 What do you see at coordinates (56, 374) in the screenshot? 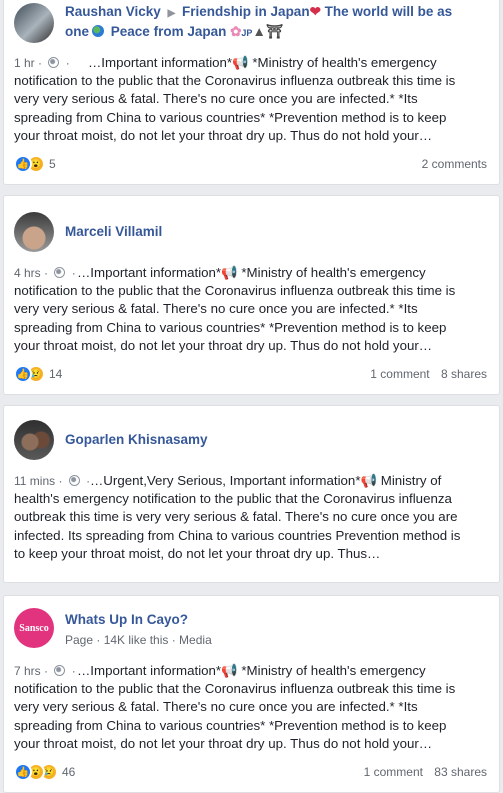
I see `reaction-count: 14` at bounding box center [56, 374].